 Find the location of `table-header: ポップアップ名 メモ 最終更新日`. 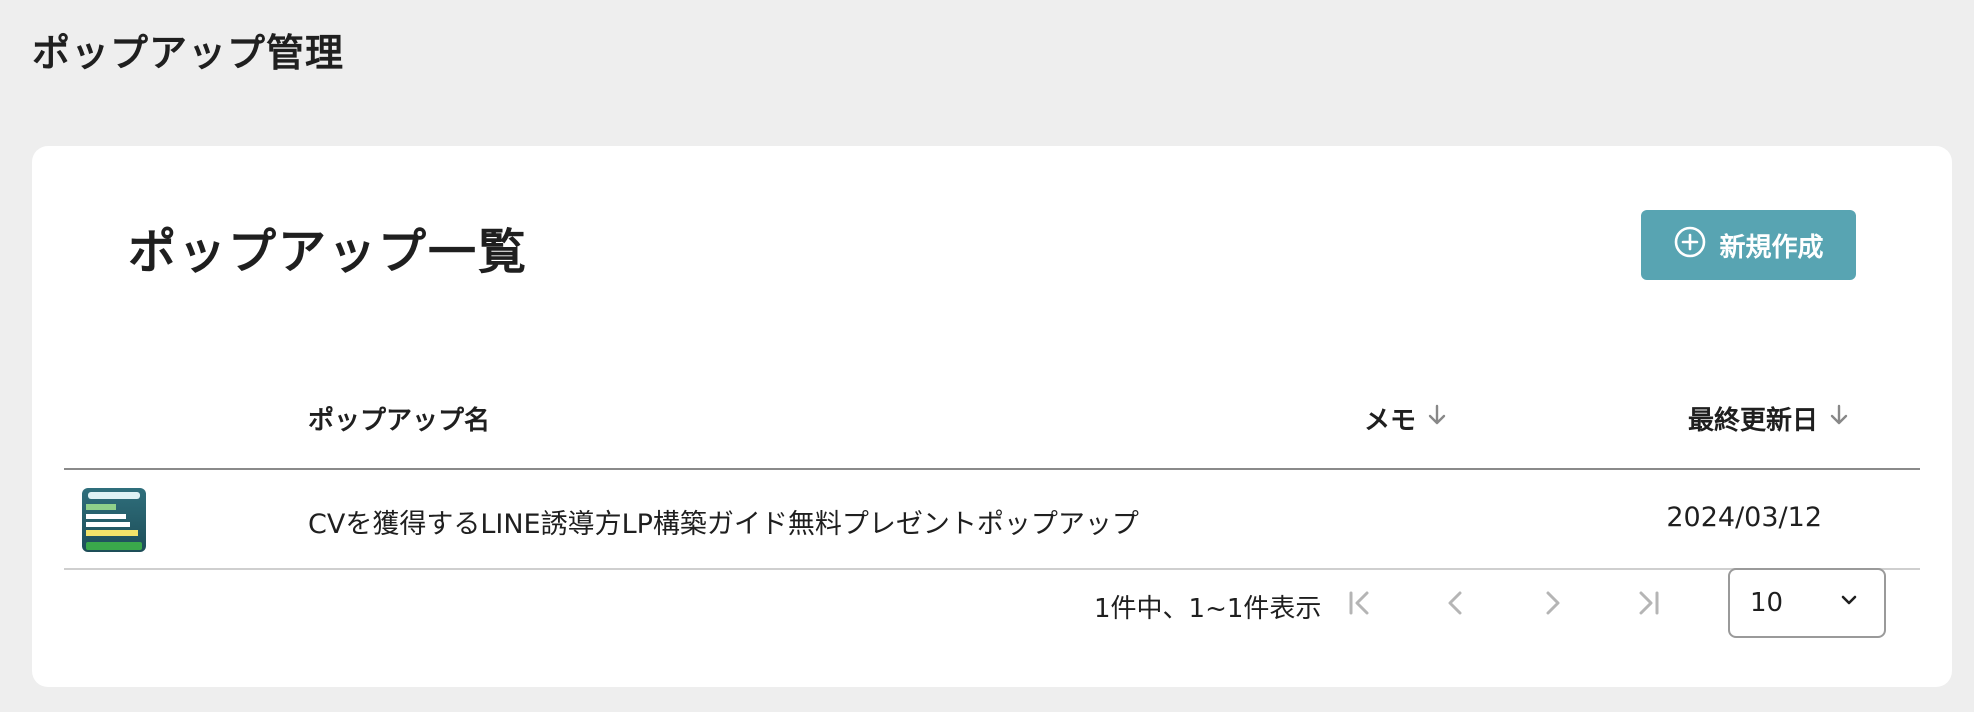

table-header: ポップアップ名 メモ 最終更新日 is located at coordinates (992, 418).